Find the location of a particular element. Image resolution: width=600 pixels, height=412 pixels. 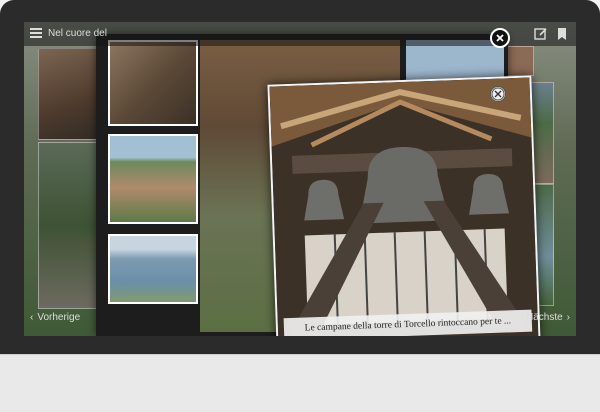

close-button is located at coordinates (500, 38).